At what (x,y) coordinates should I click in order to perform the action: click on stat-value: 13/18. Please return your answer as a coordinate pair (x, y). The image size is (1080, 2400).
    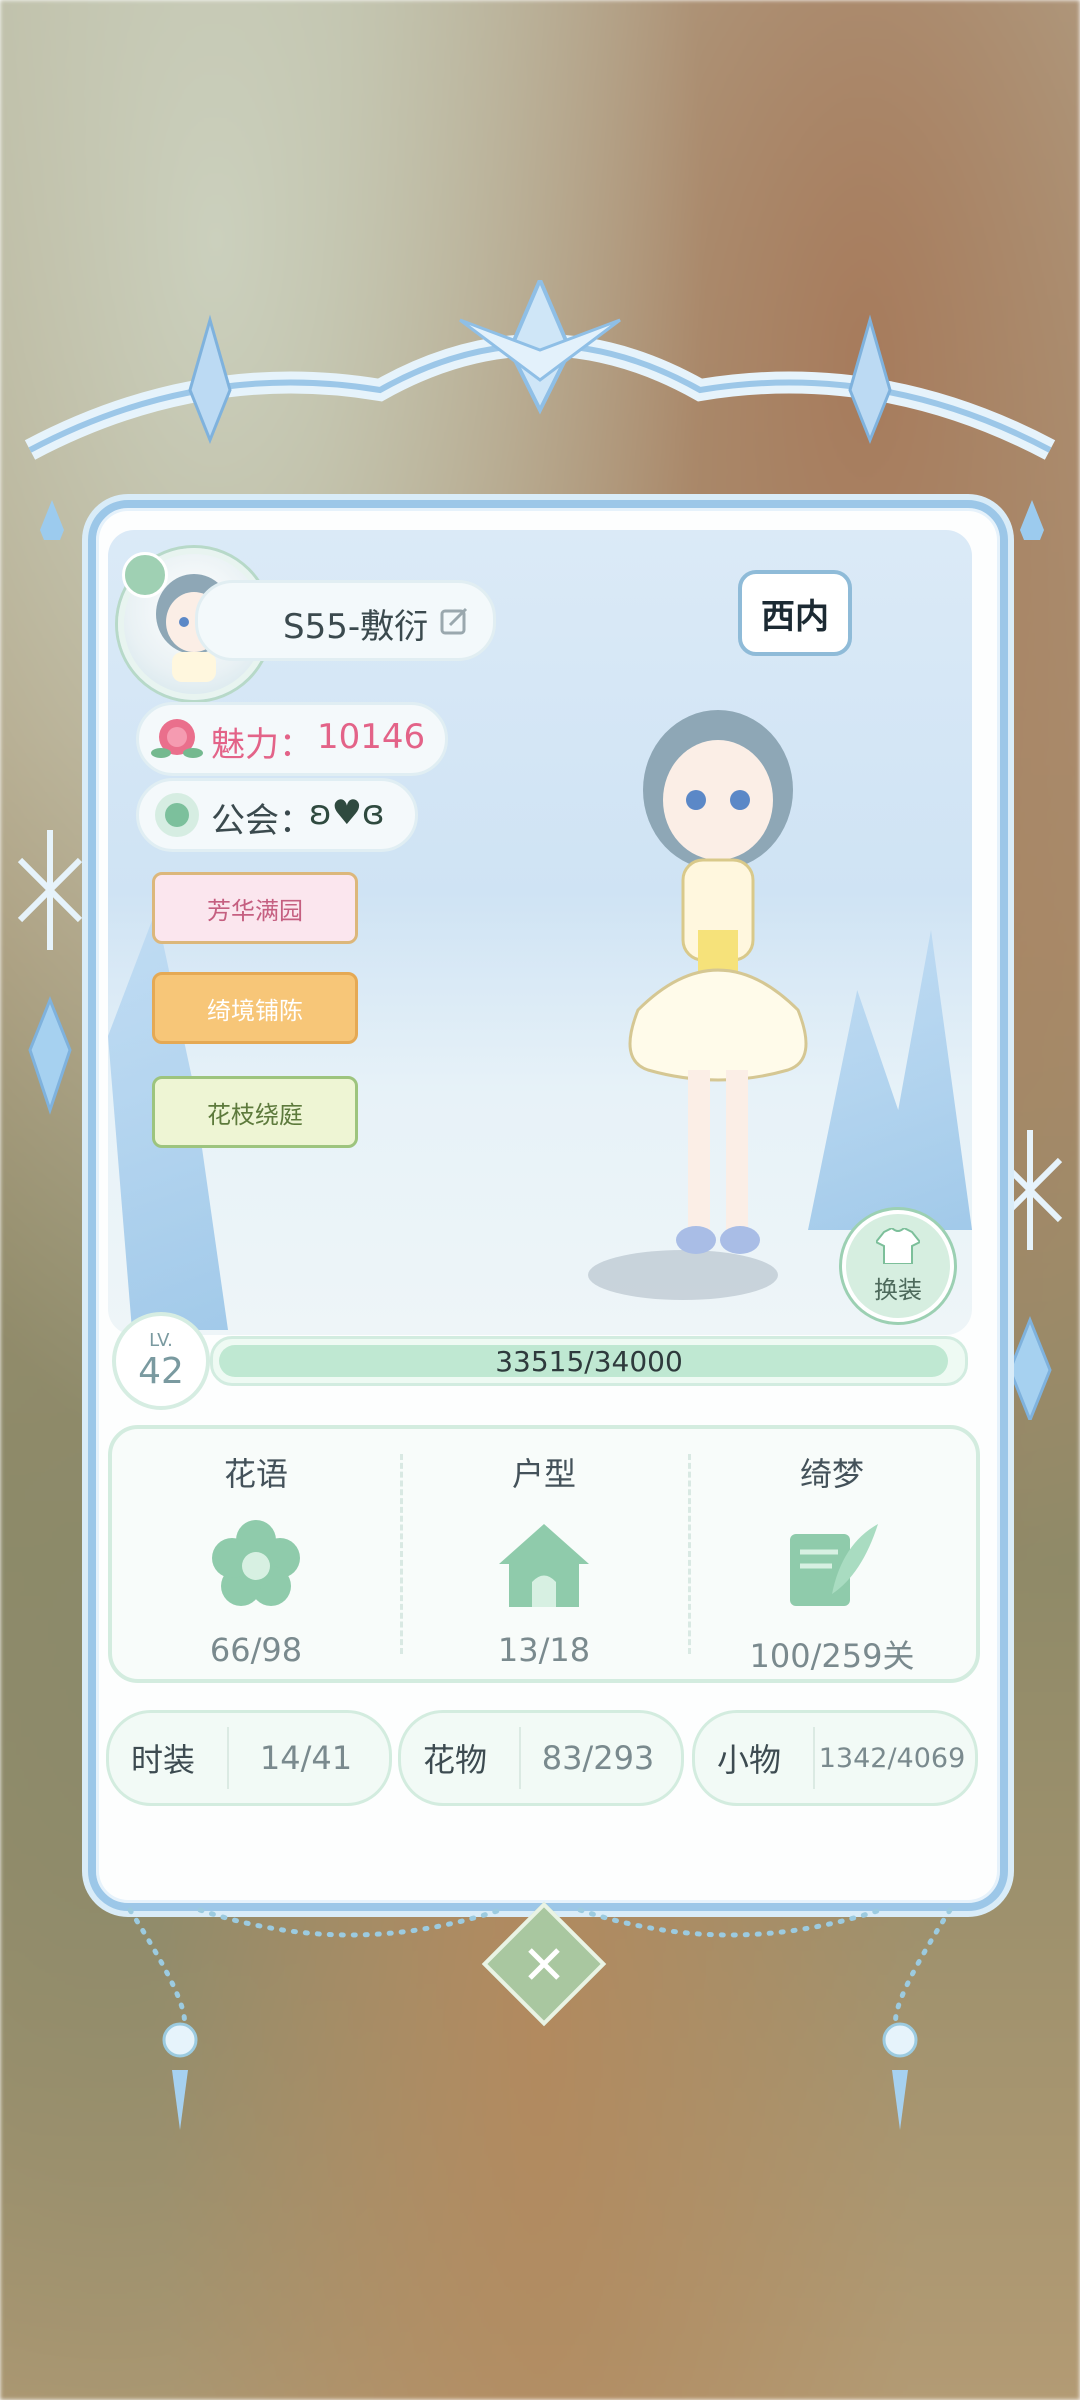
    Looking at the image, I should click on (544, 1650).